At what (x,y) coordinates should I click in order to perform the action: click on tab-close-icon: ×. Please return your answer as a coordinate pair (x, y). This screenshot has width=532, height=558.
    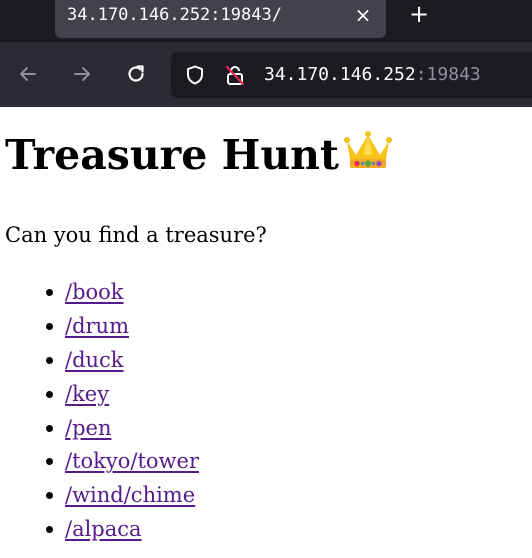
    Looking at the image, I should click on (363, 15).